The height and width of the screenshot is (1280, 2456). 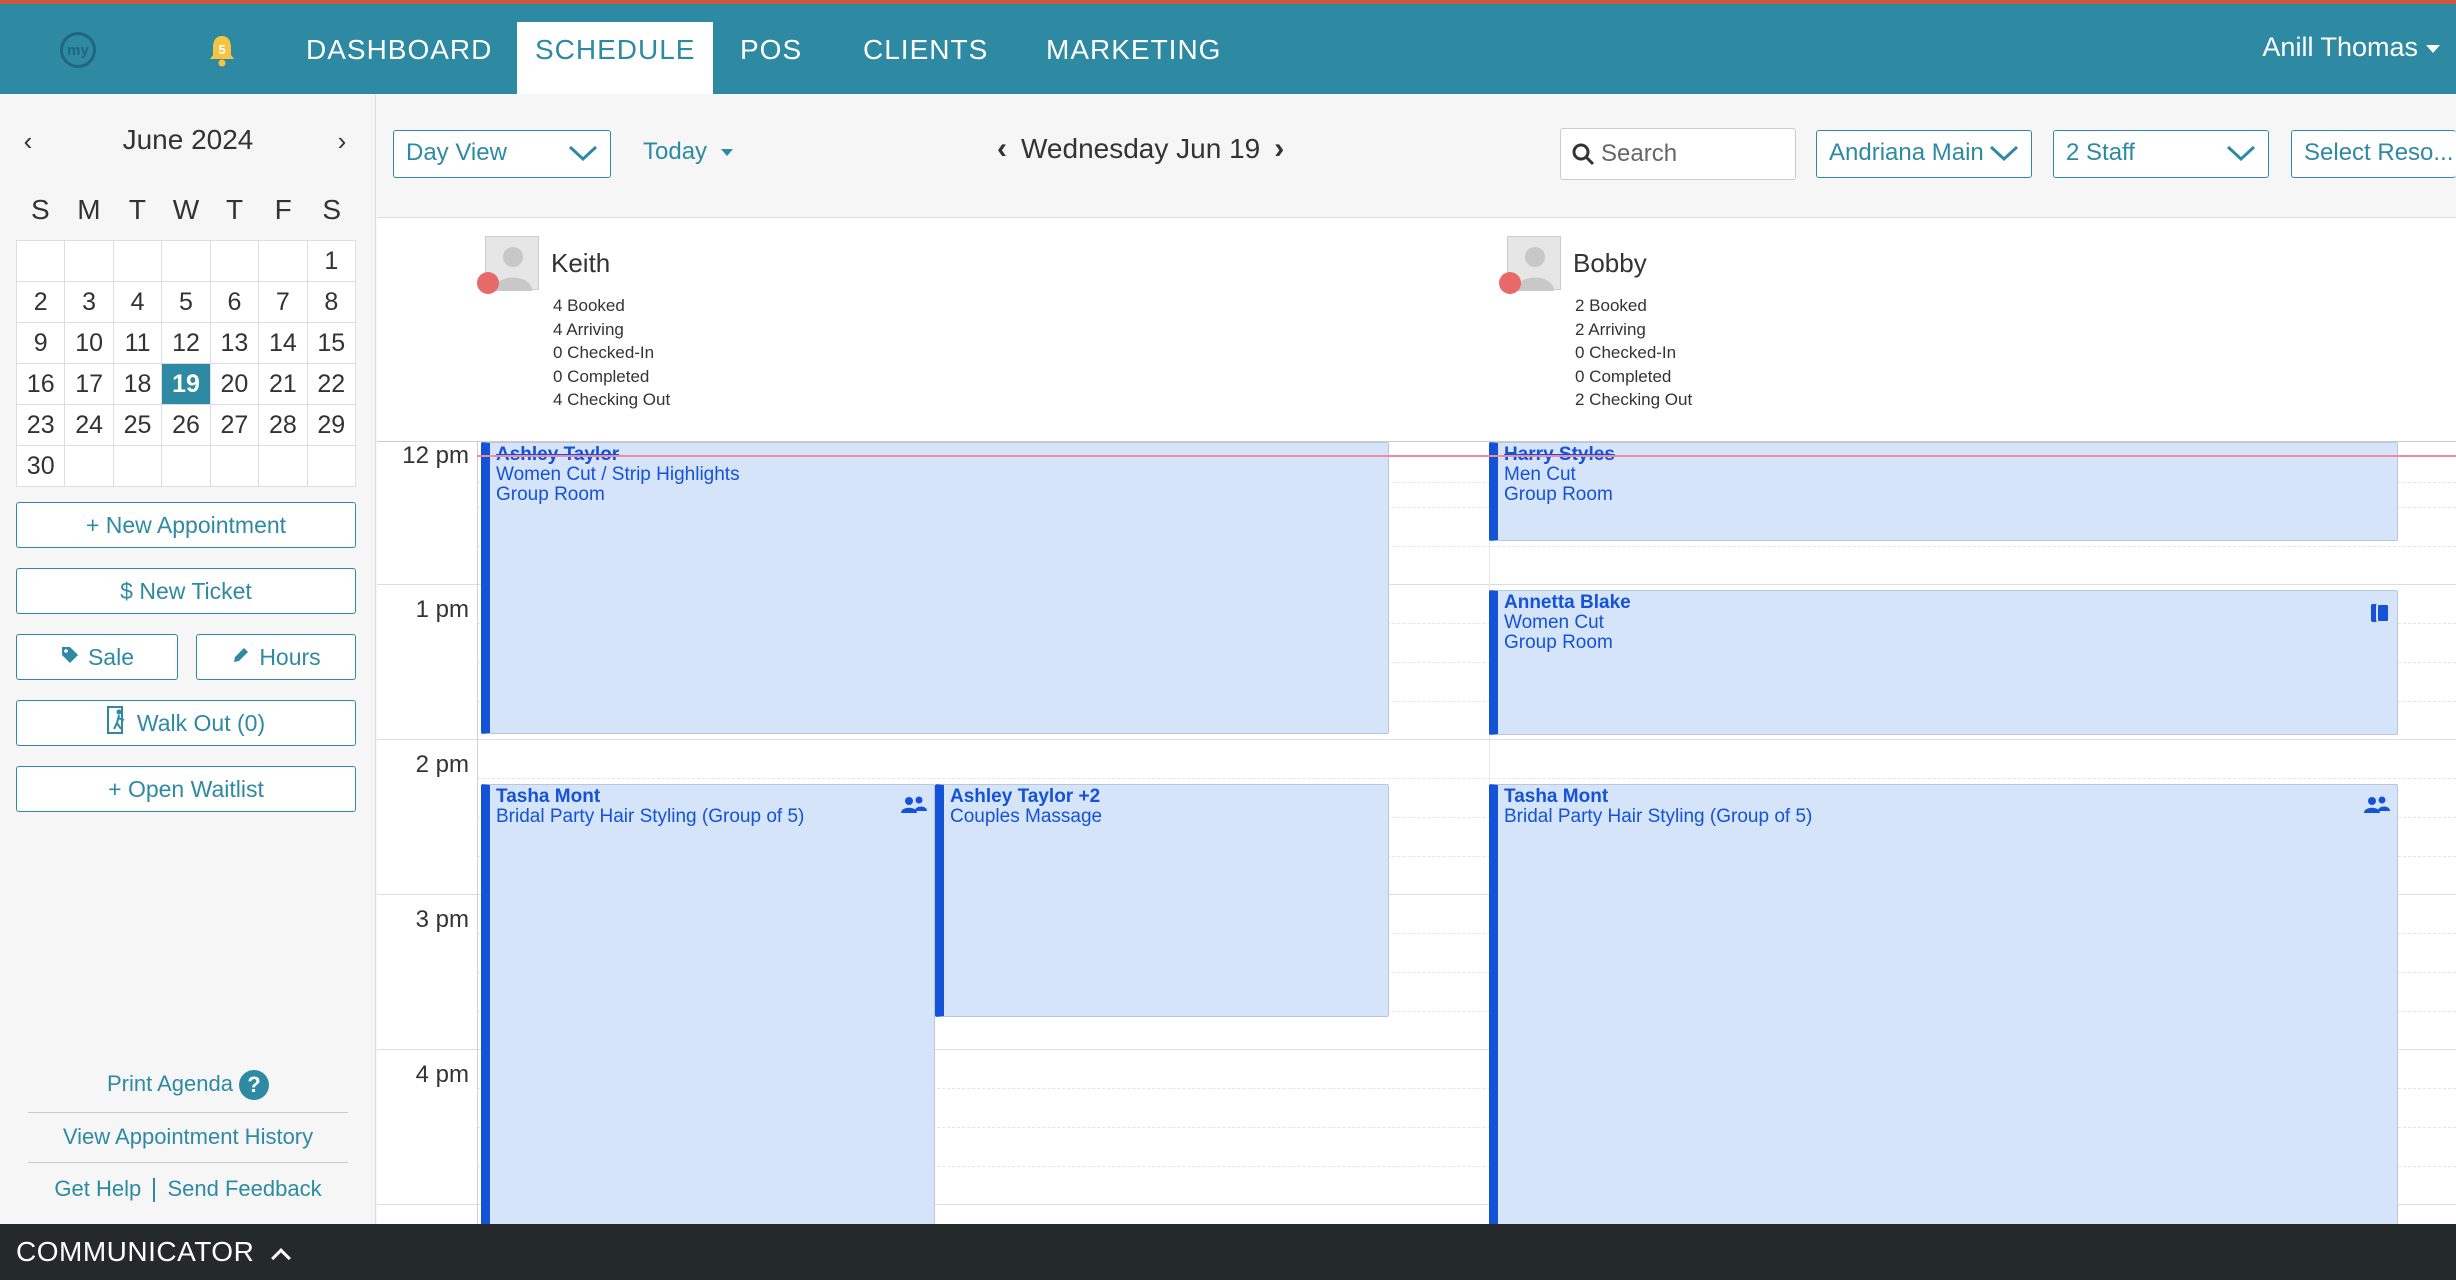 I want to click on calendar-day: 17, so click(x=89, y=384).